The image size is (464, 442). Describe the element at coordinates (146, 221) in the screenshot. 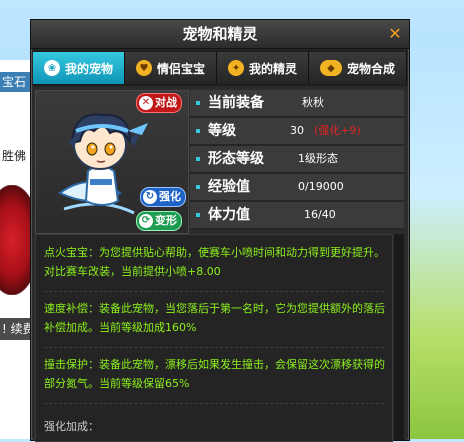

I see `transform-icon: ⟳` at that location.